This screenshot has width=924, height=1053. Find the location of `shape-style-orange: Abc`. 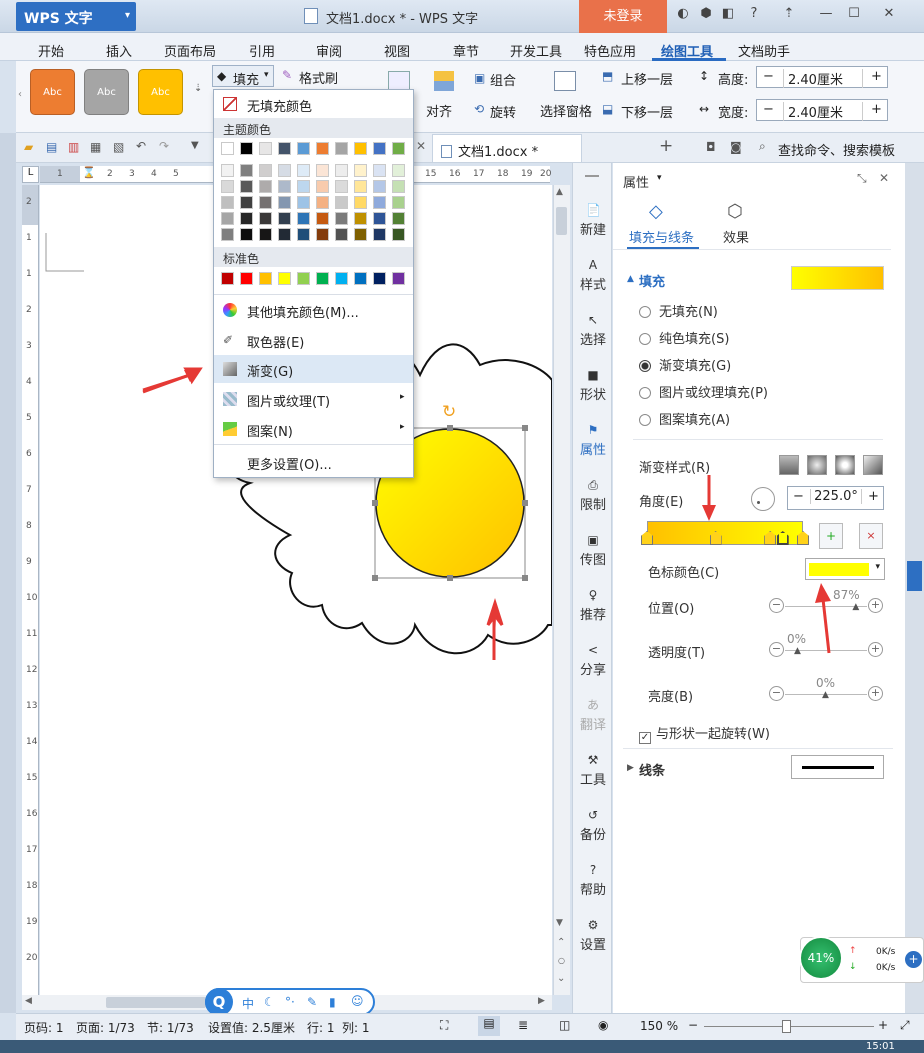

shape-style-orange: Abc is located at coordinates (52, 92).